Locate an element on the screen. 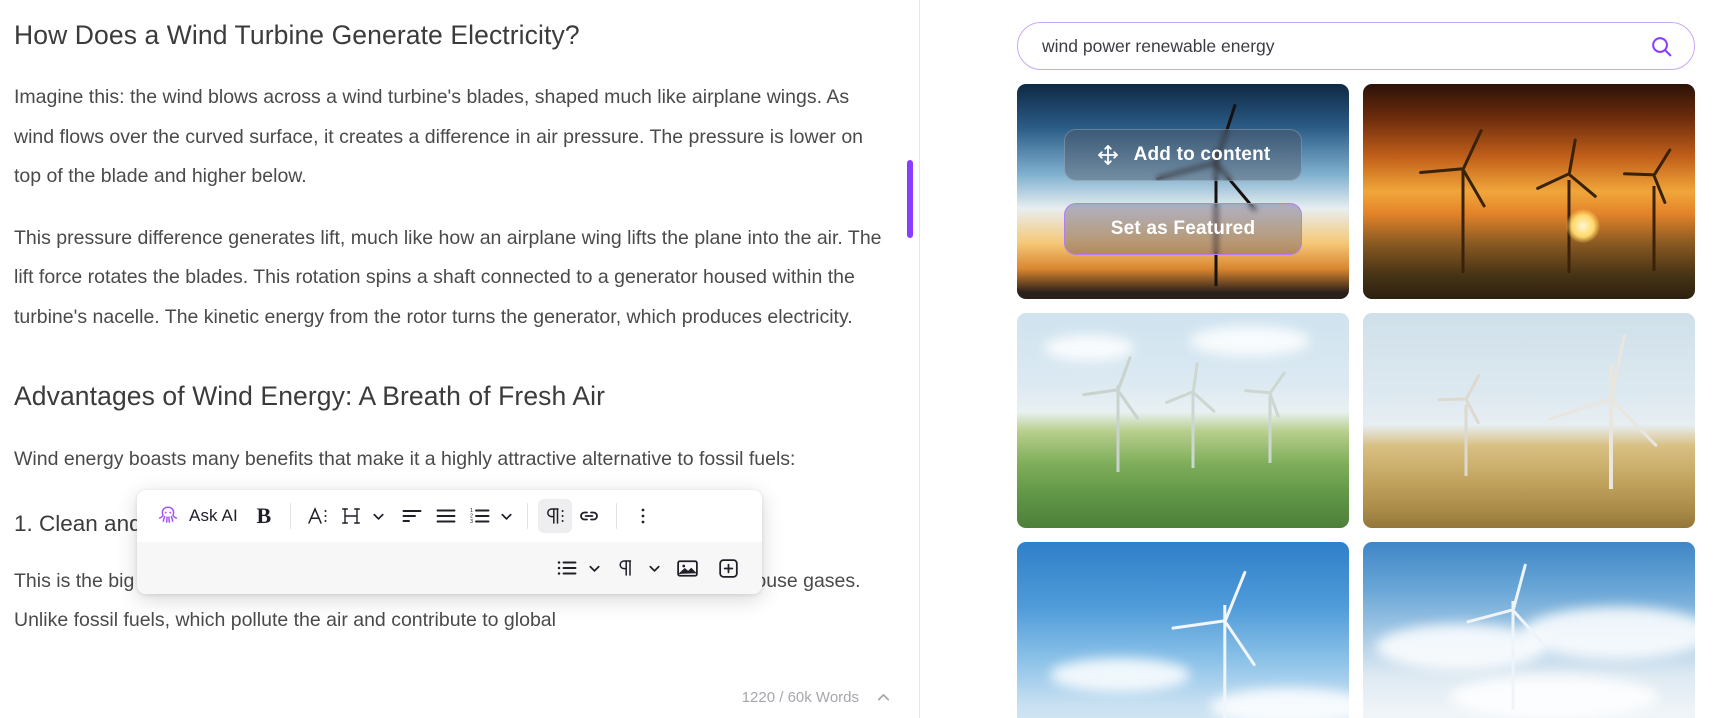  collapse-toolbar-button is located at coordinates (883, 697).